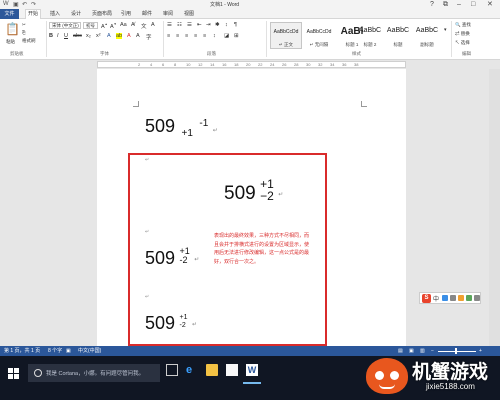 Image resolution: width=500 pixels, height=400 pixels. What do you see at coordinates (463, 25) in the screenshot?
I see `find-button: 🔍 查找` at bounding box center [463, 25].